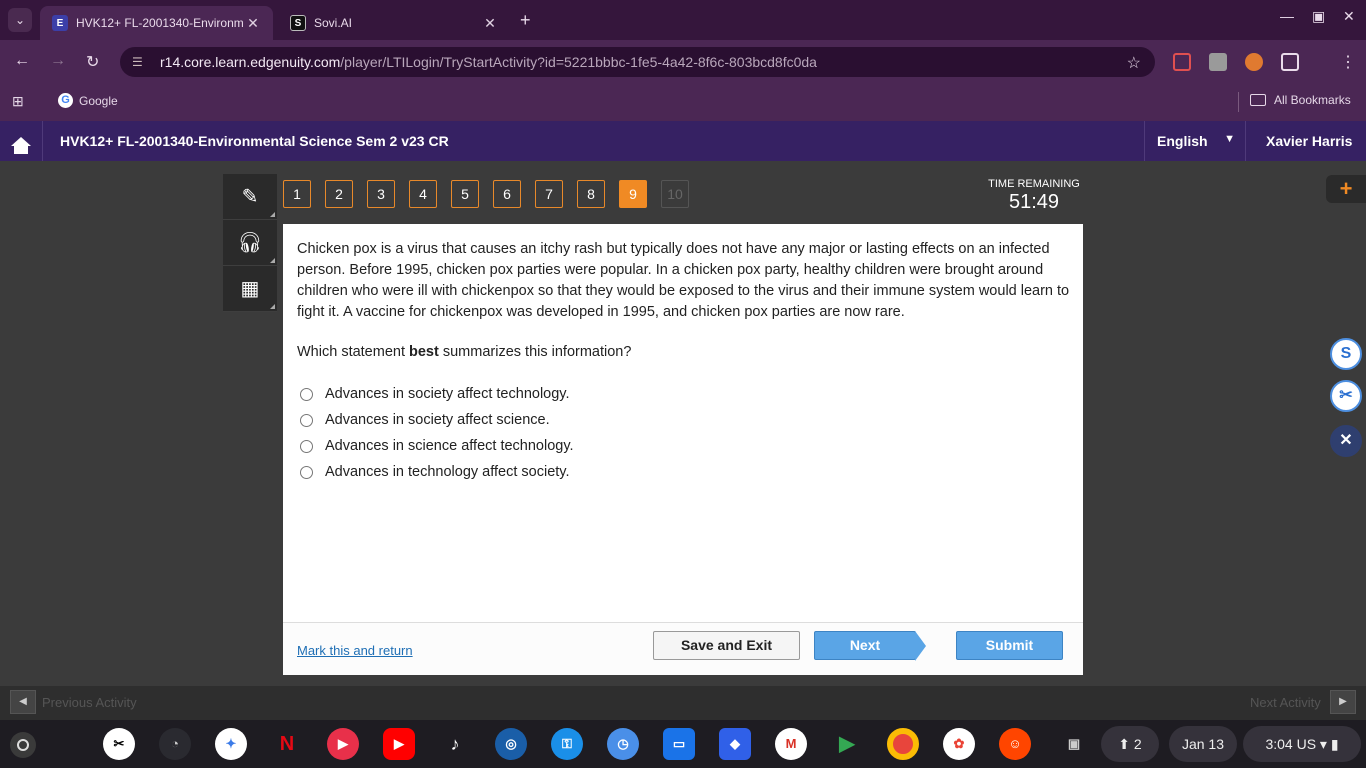 Image resolution: width=1366 pixels, height=768 pixels. Describe the element at coordinates (355, 650) in the screenshot. I see `mark-and-return-link: Mark this and return` at that location.